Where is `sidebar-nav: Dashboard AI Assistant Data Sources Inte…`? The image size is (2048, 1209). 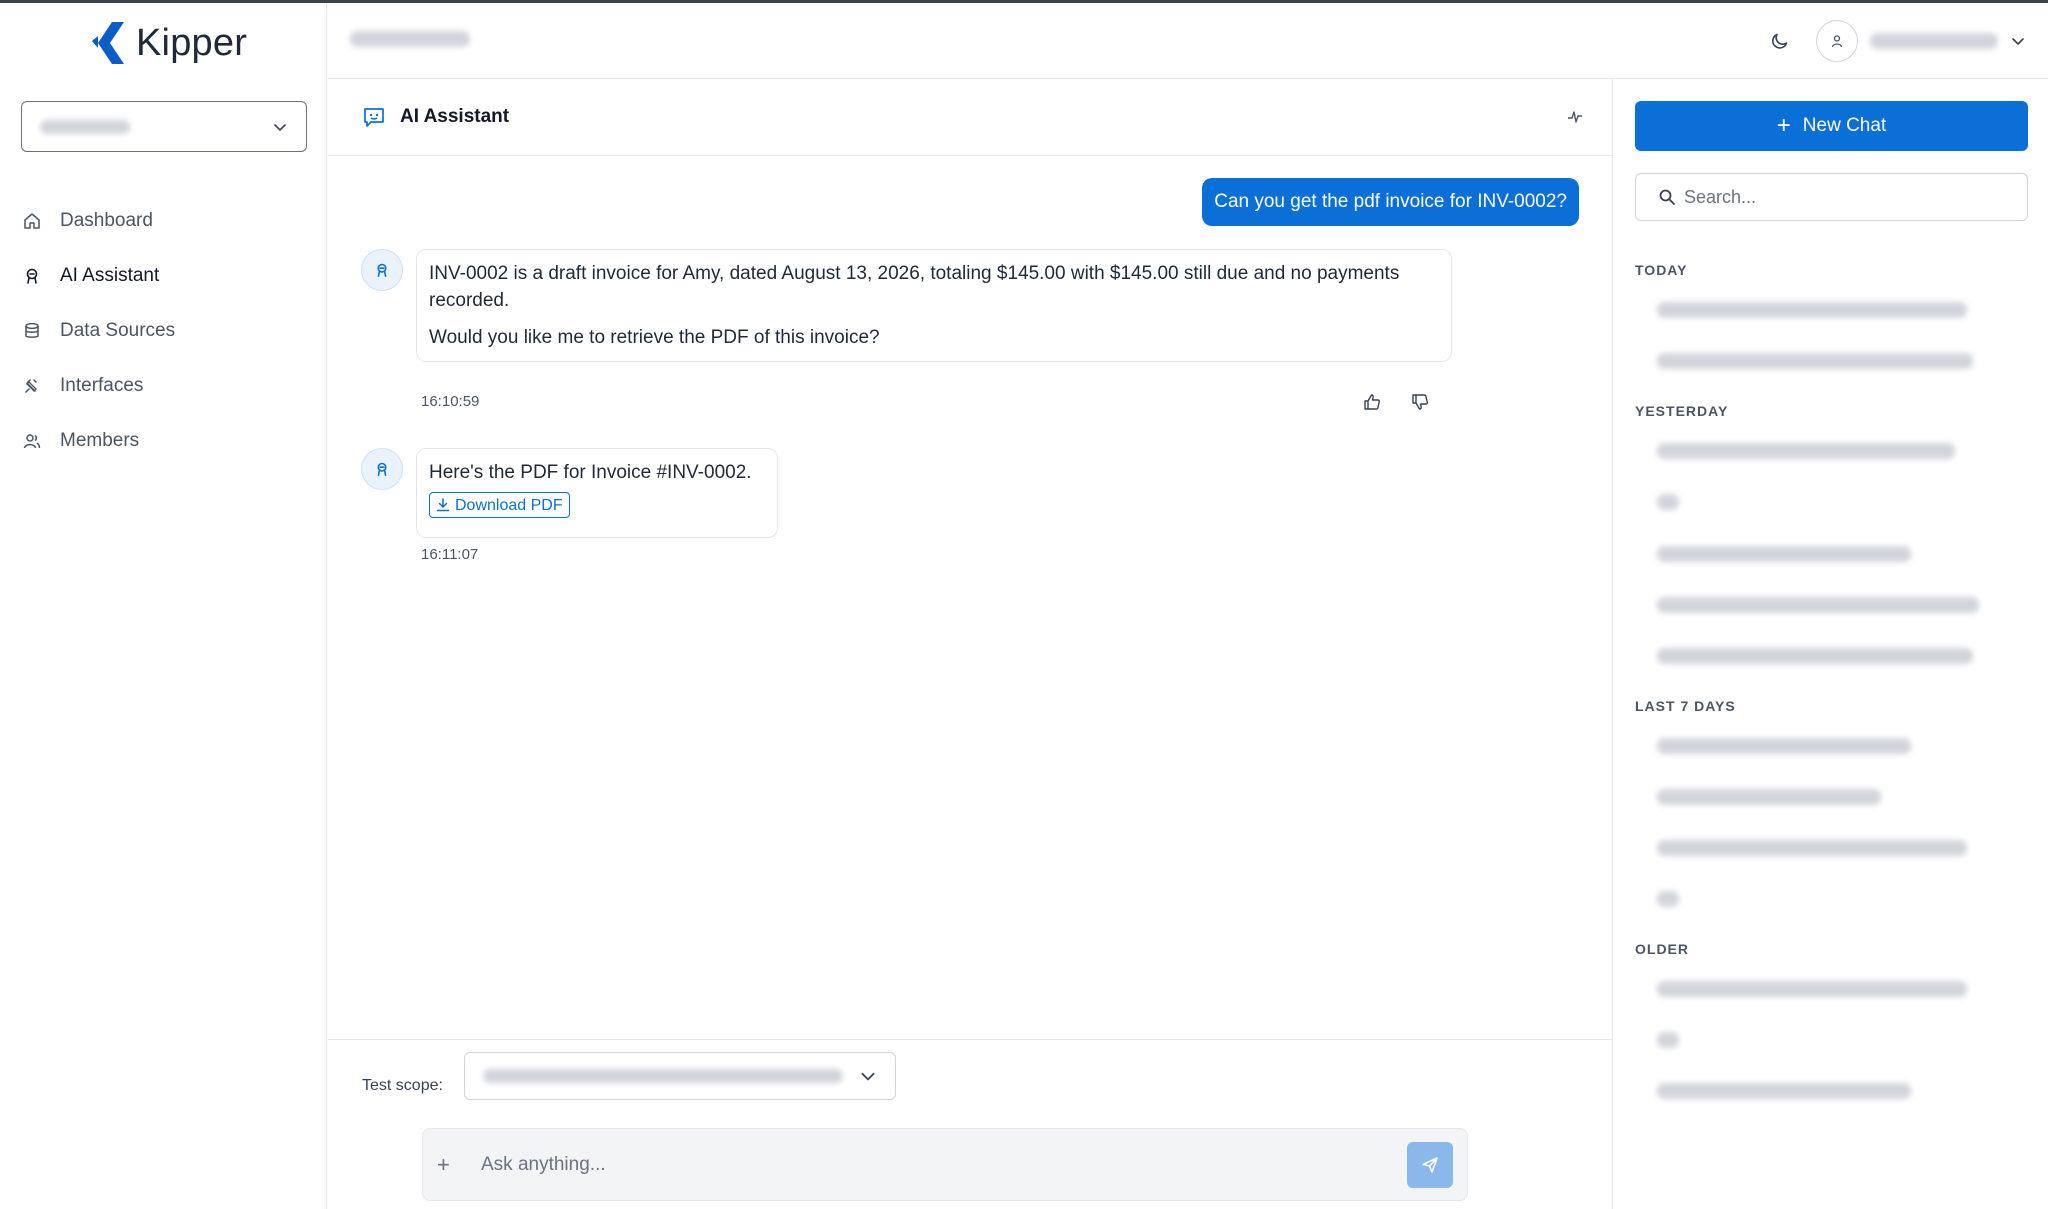 sidebar-nav: Dashboard AI Assistant Data Sources Inte… is located at coordinates (167, 330).